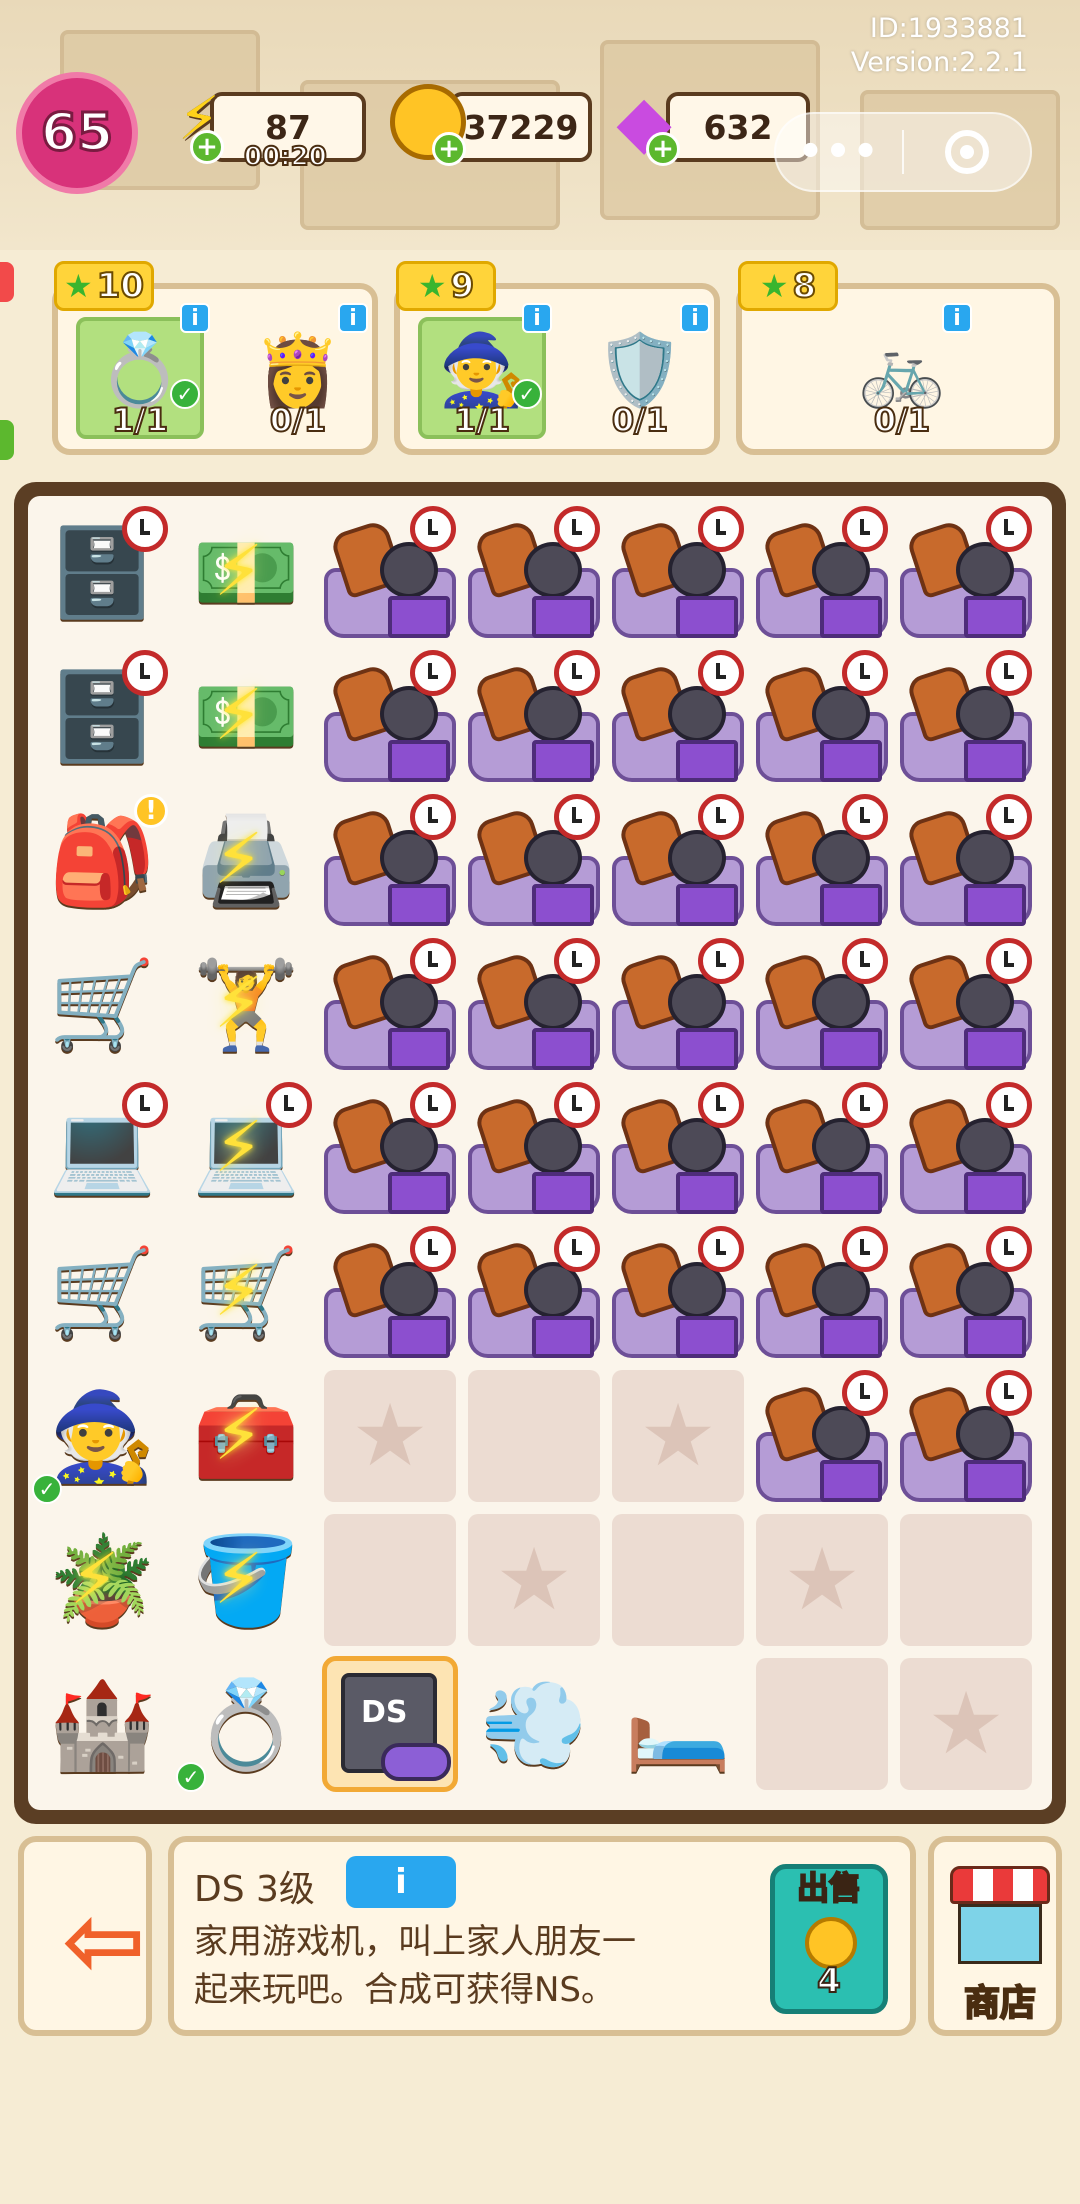  I want to click on sell-button: 出售 4, so click(829, 1939).